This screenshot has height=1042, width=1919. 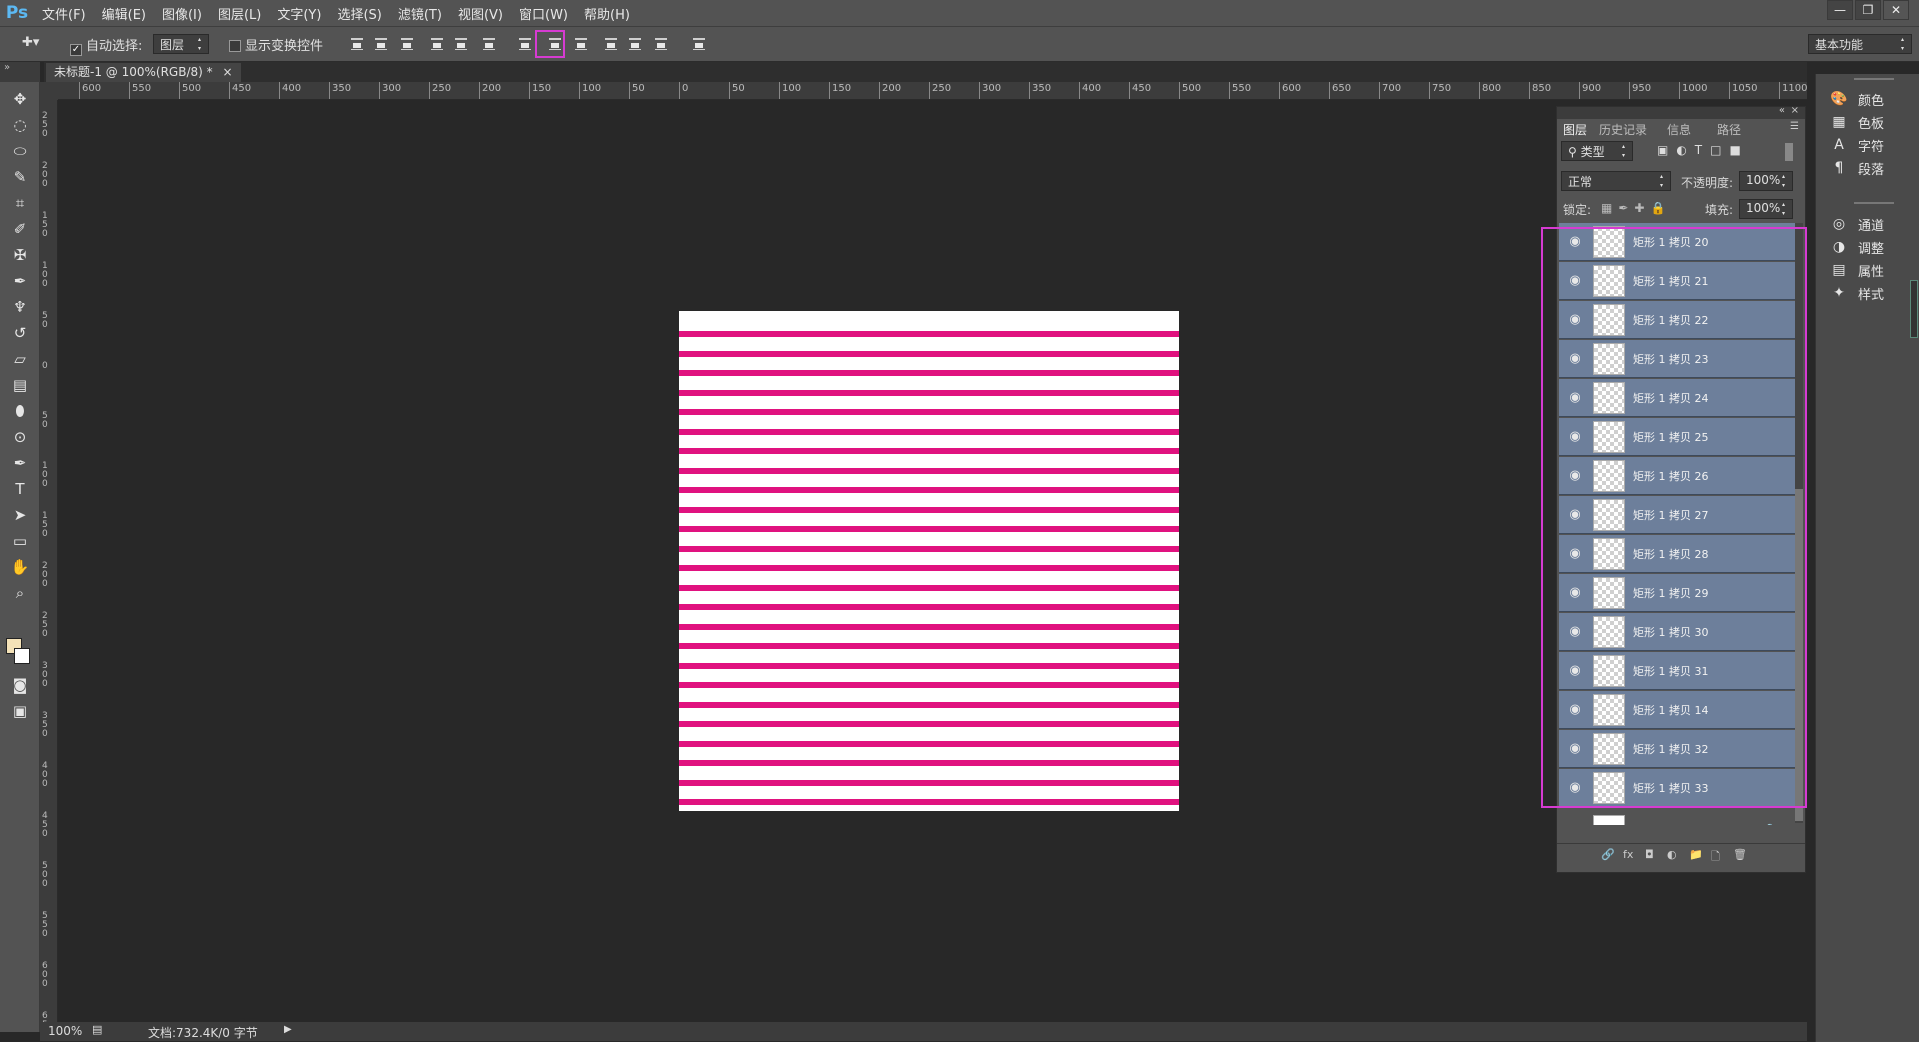 What do you see at coordinates (1608, 854) in the screenshot?
I see `link-icon: 🔗` at bounding box center [1608, 854].